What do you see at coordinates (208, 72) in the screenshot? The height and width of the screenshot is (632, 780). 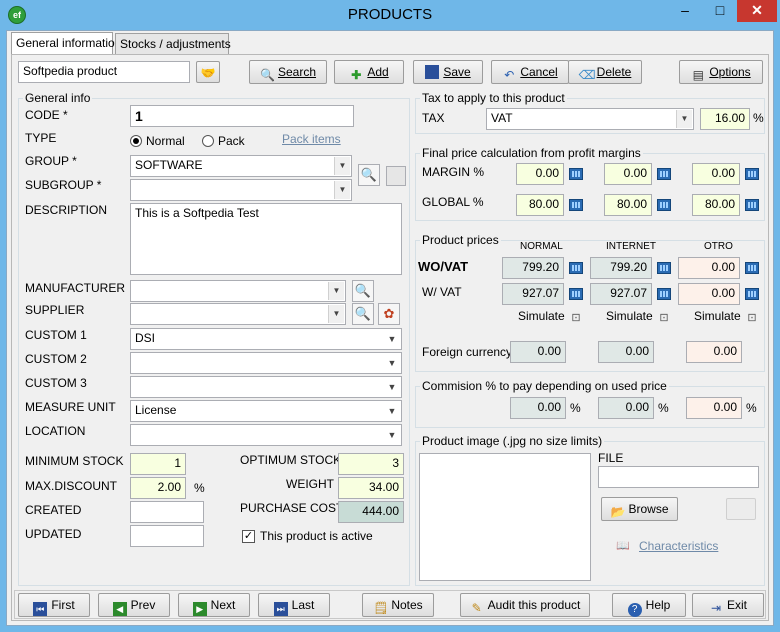 I see `handshake-icon: 🤝` at bounding box center [208, 72].